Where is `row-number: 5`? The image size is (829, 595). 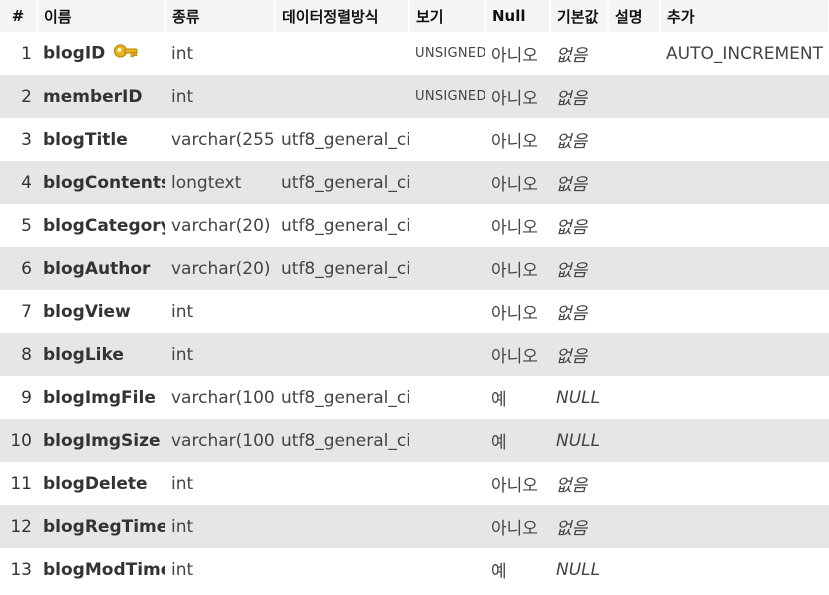
row-number: 5 is located at coordinates (18, 225).